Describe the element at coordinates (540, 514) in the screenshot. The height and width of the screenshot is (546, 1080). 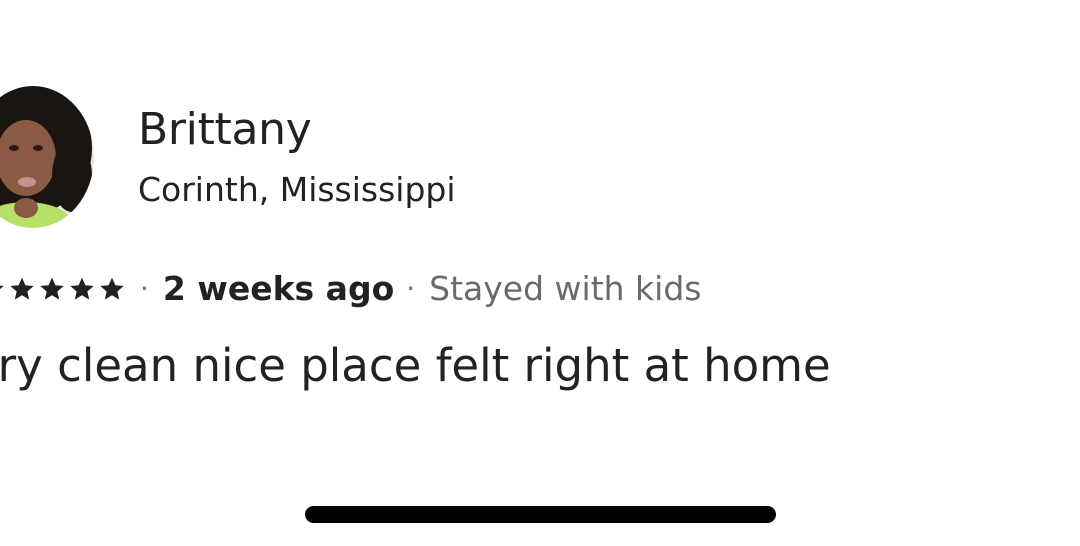
I see `home-indicator` at that location.